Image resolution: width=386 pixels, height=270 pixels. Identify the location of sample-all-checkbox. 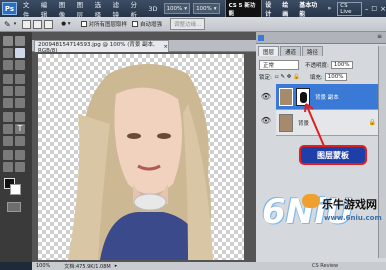
(83, 24).